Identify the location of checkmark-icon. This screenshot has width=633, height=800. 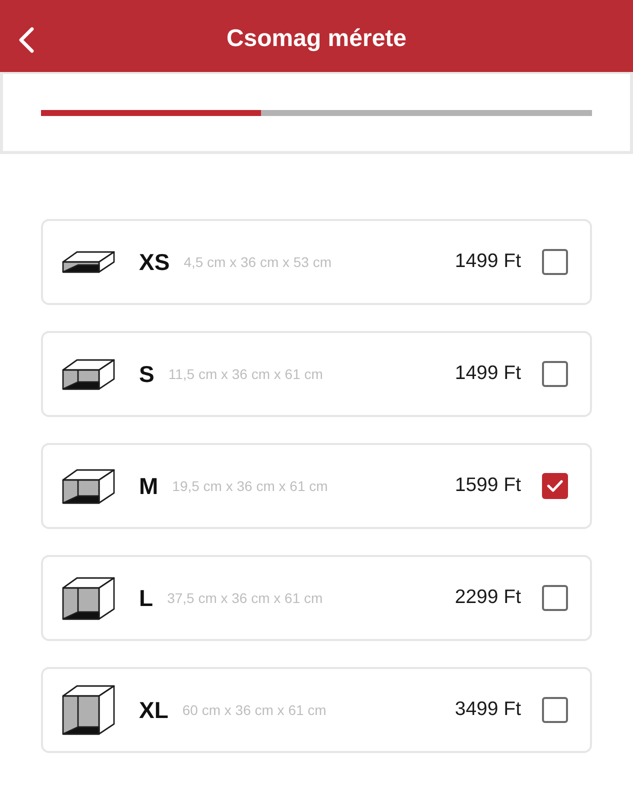
(555, 486).